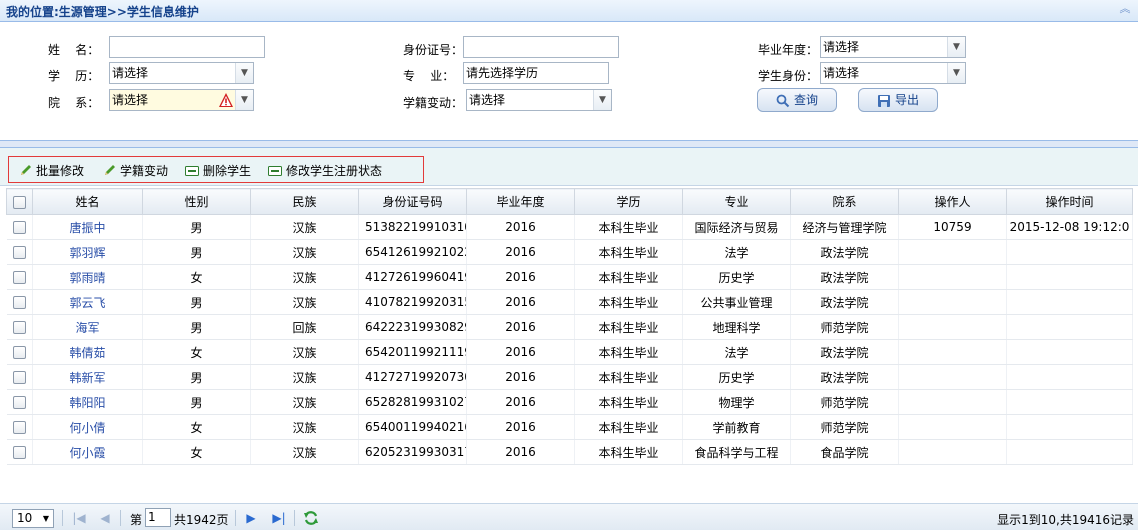 The image size is (1138, 530). What do you see at coordinates (79, 518) in the screenshot?
I see `first-page-icon: |◀` at bounding box center [79, 518].